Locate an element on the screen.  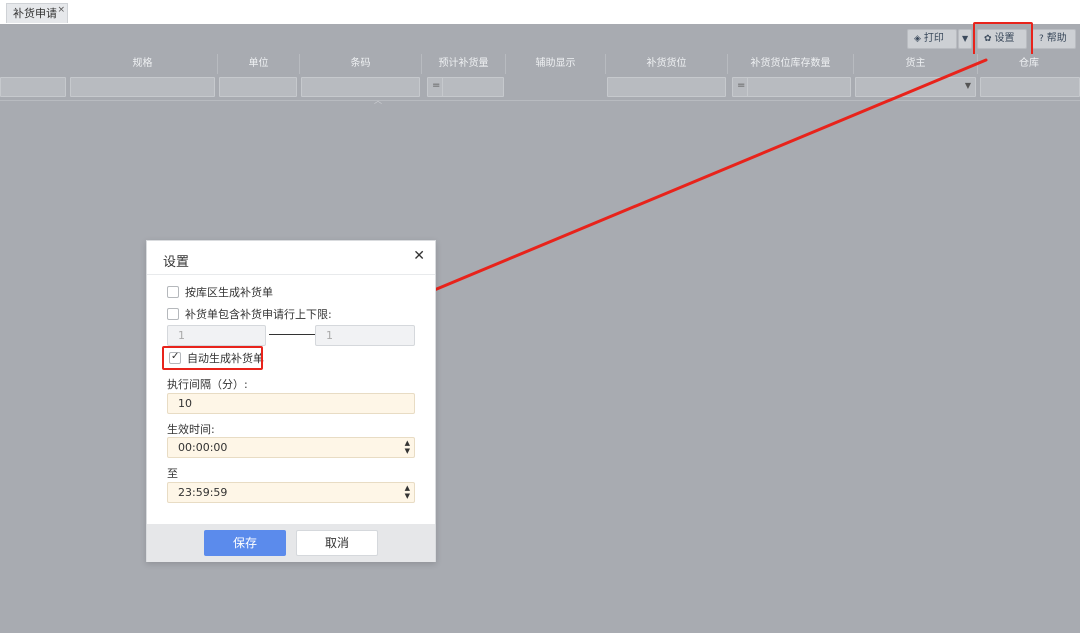
to-label: 至 is located at coordinates (172, 473).